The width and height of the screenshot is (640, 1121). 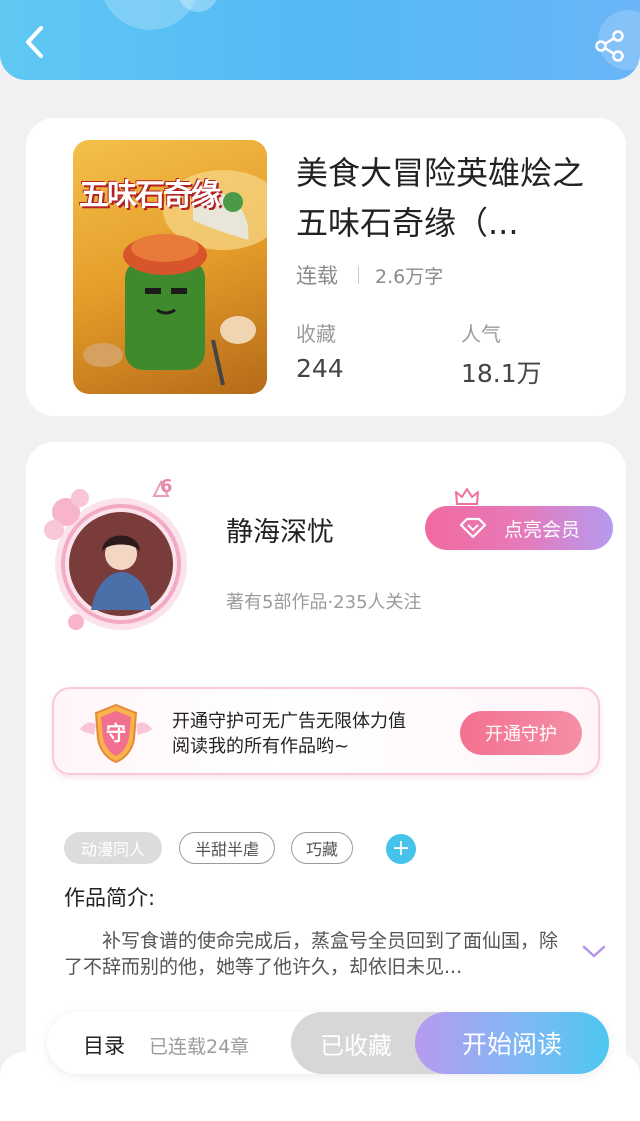 I want to click on add-tag-button: +, so click(x=401, y=849).